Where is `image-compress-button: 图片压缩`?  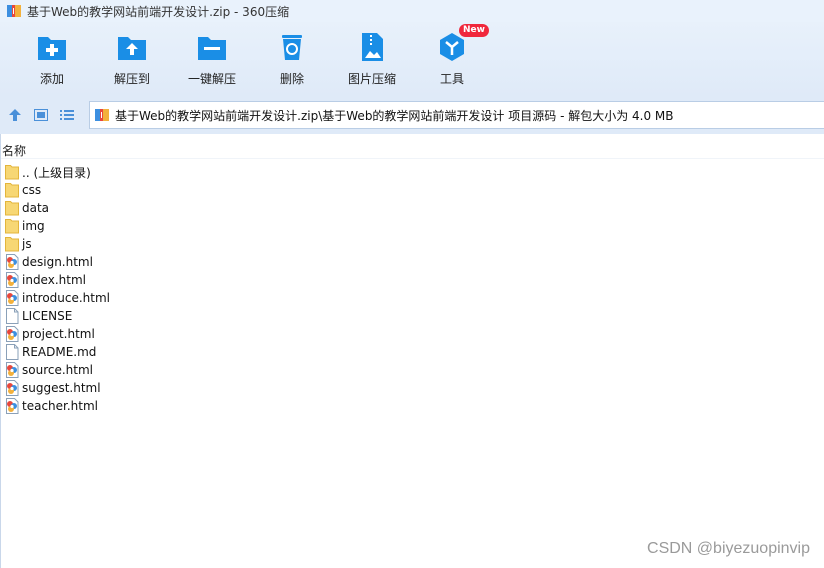
image-compress-button: 图片压缩 is located at coordinates (372, 61).